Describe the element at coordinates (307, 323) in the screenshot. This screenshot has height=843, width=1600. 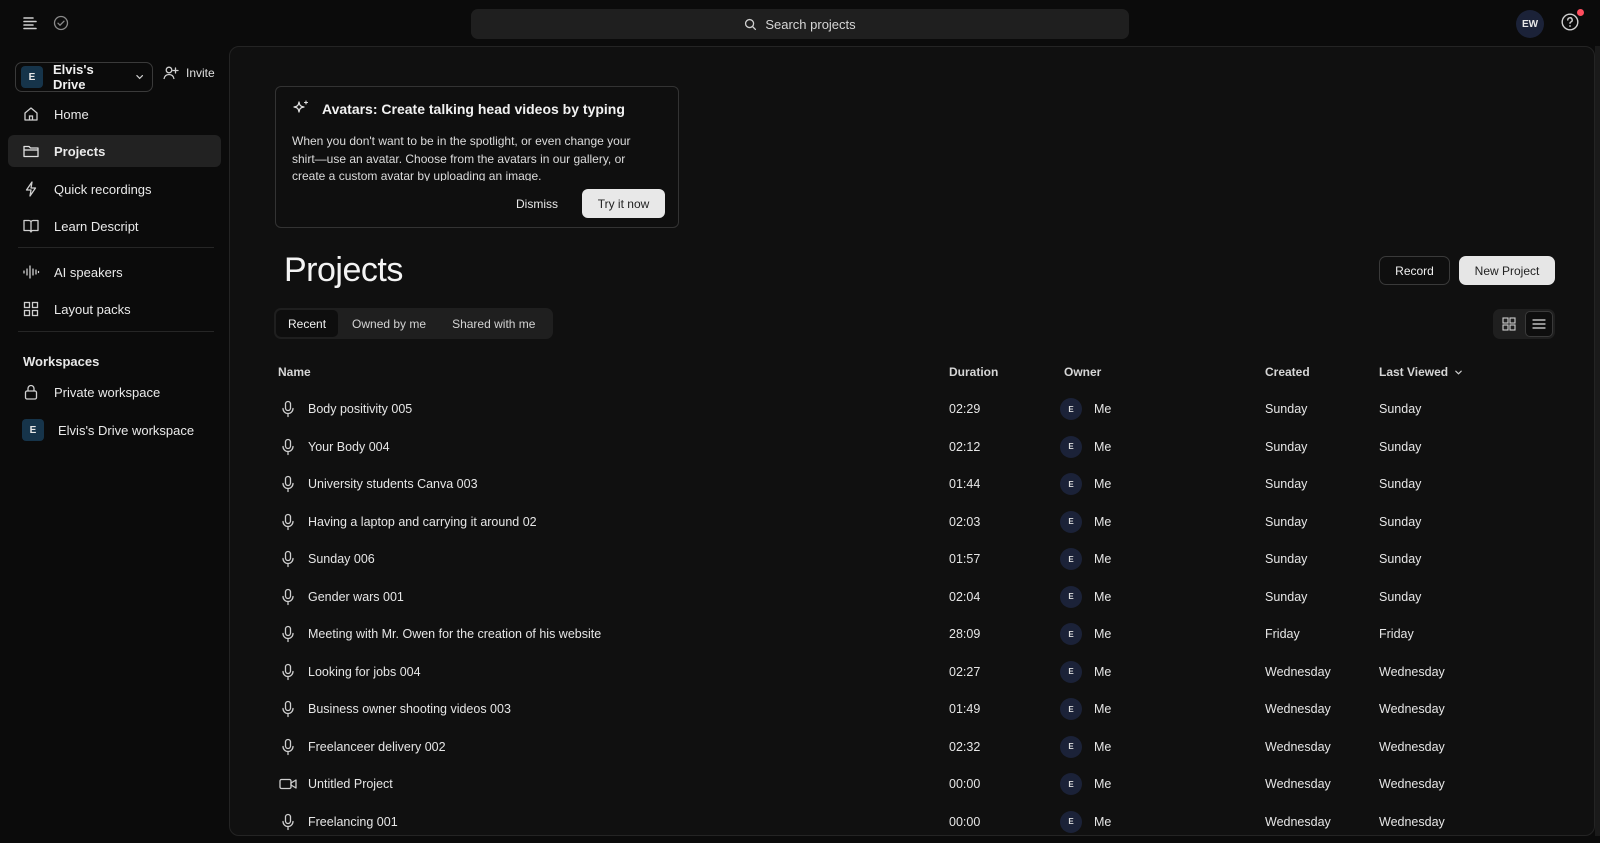
I see `tab-recent: Recent` at that location.